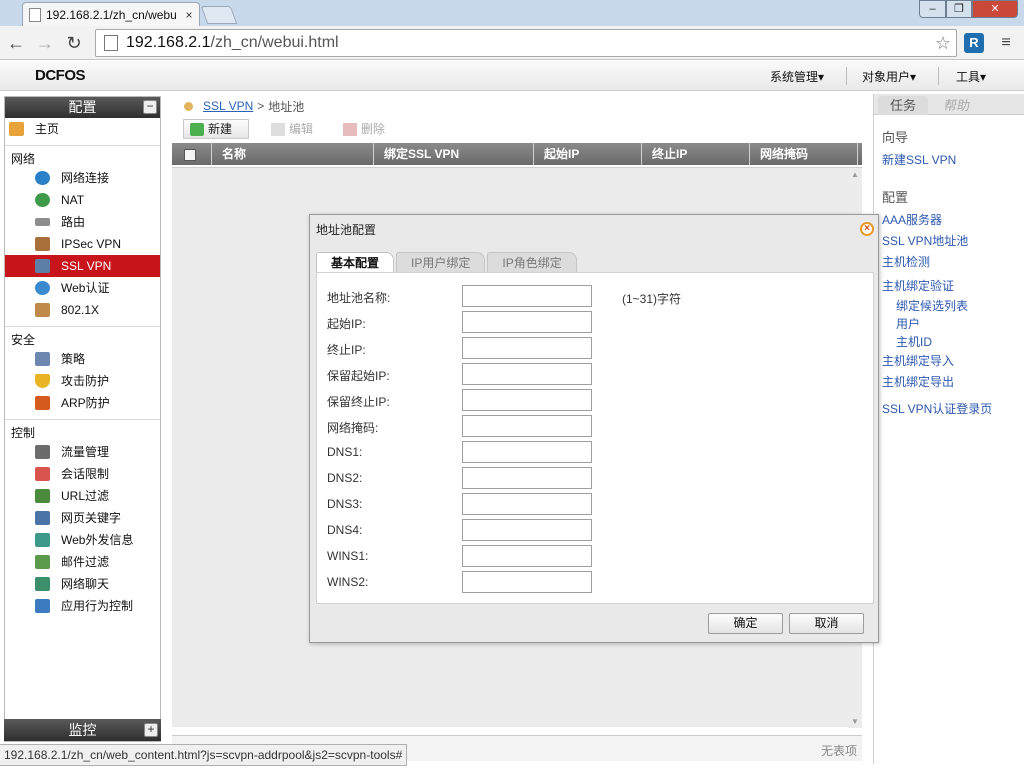  What do you see at coordinates (358, 402) in the screenshot?
I see `field-label: 保留终止IP:` at bounding box center [358, 402].